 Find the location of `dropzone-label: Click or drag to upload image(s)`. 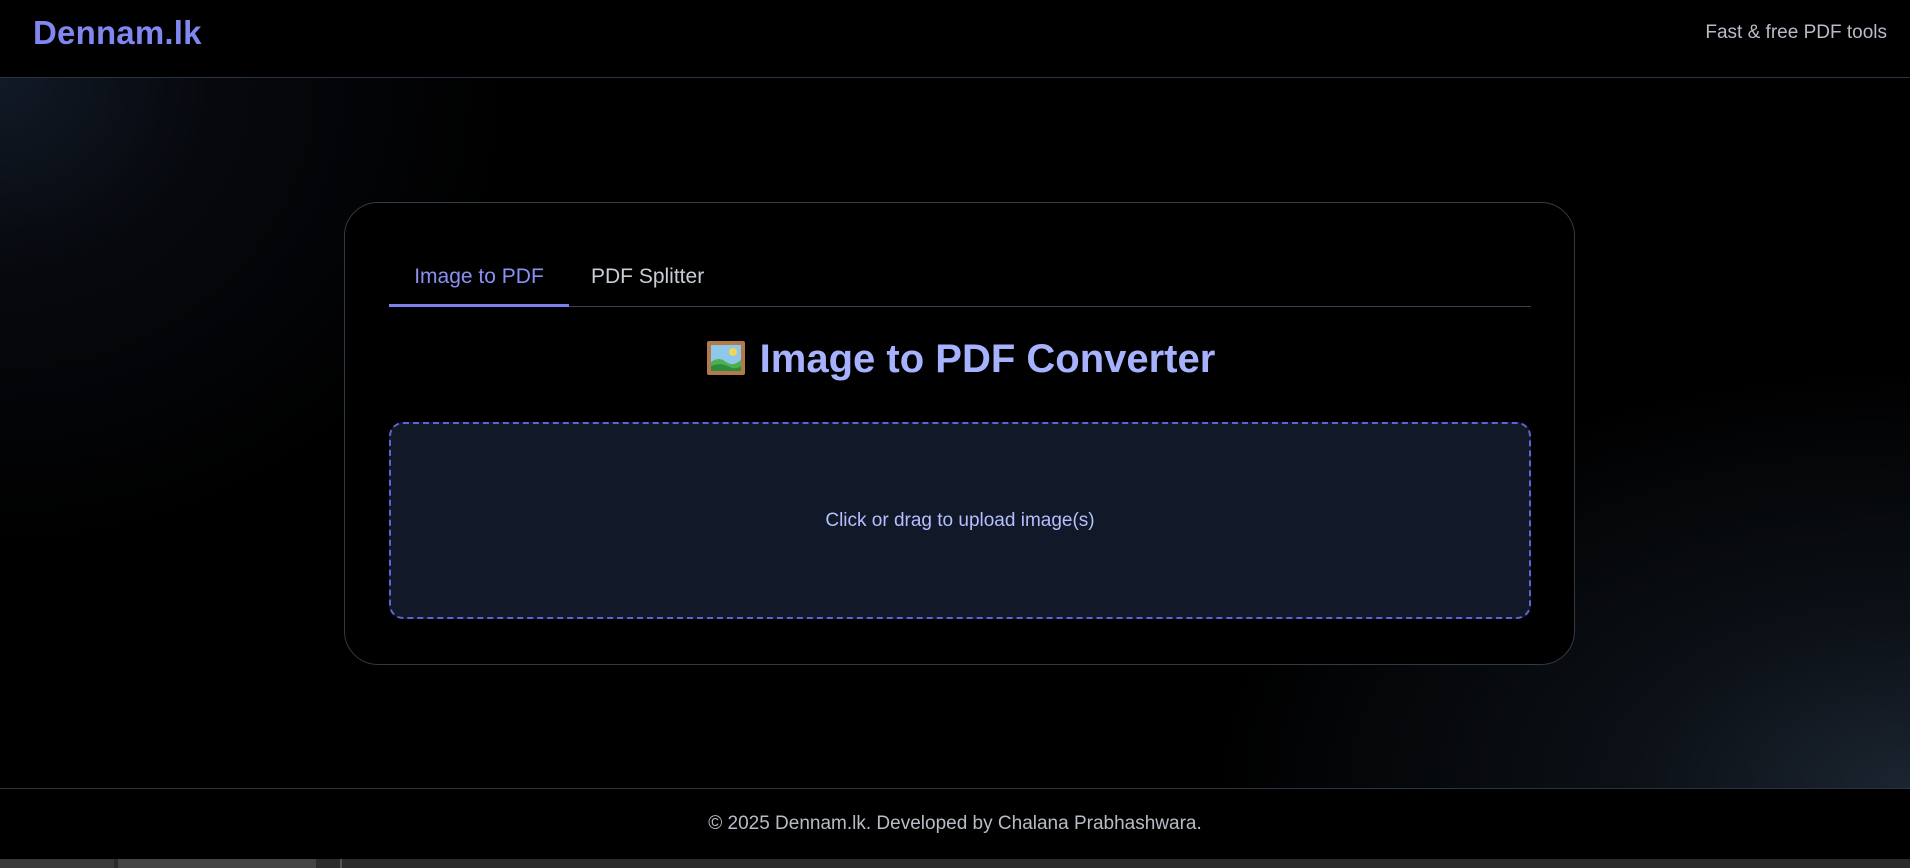

dropzone-label: Click or drag to upload image(s) is located at coordinates (960, 520).